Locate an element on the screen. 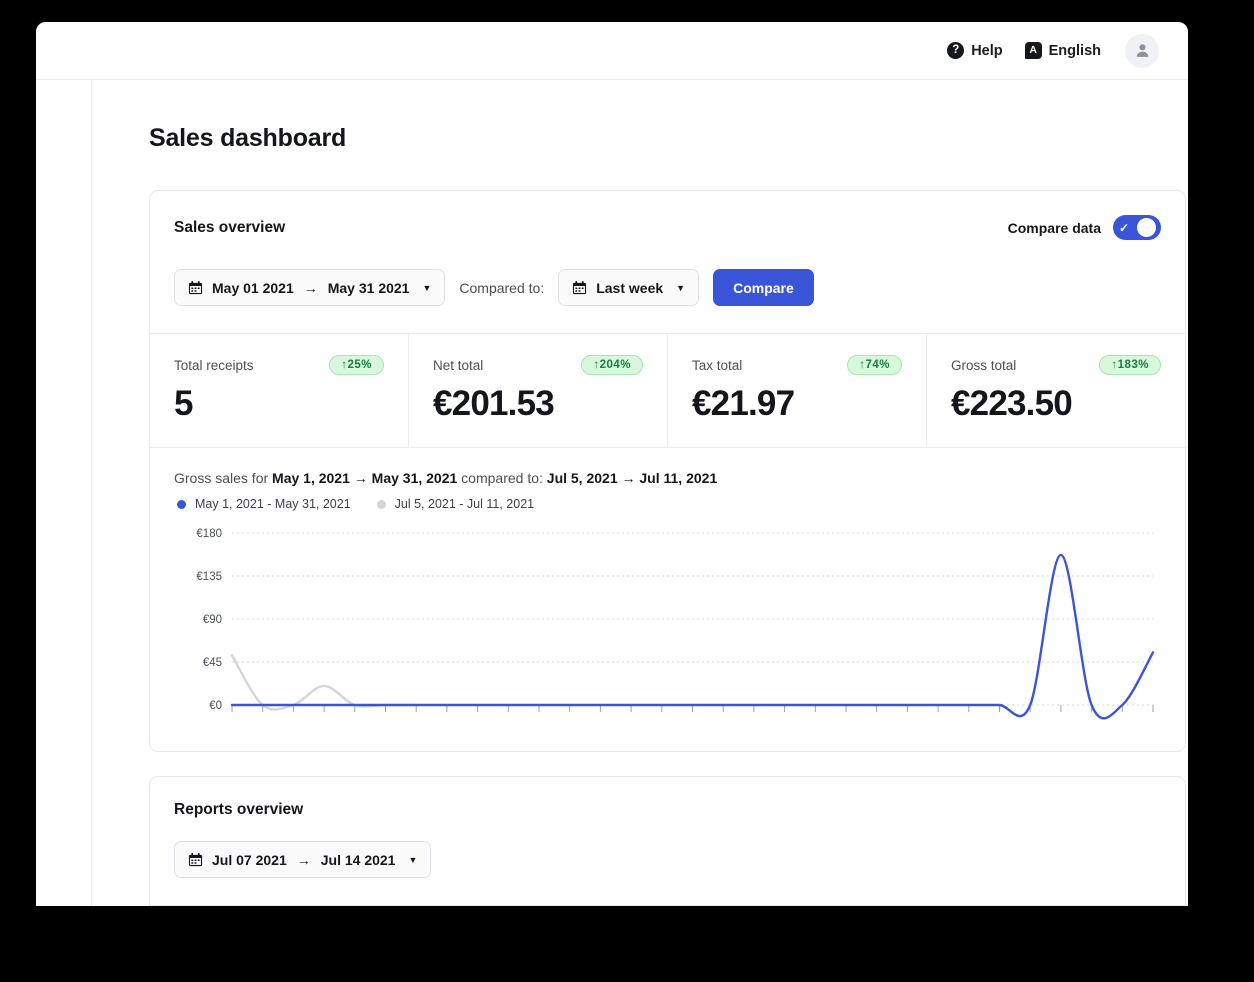 Image resolution: width=1254 pixels, height=982 pixels. svg-text: €180 is located at coordinates (209, 534).